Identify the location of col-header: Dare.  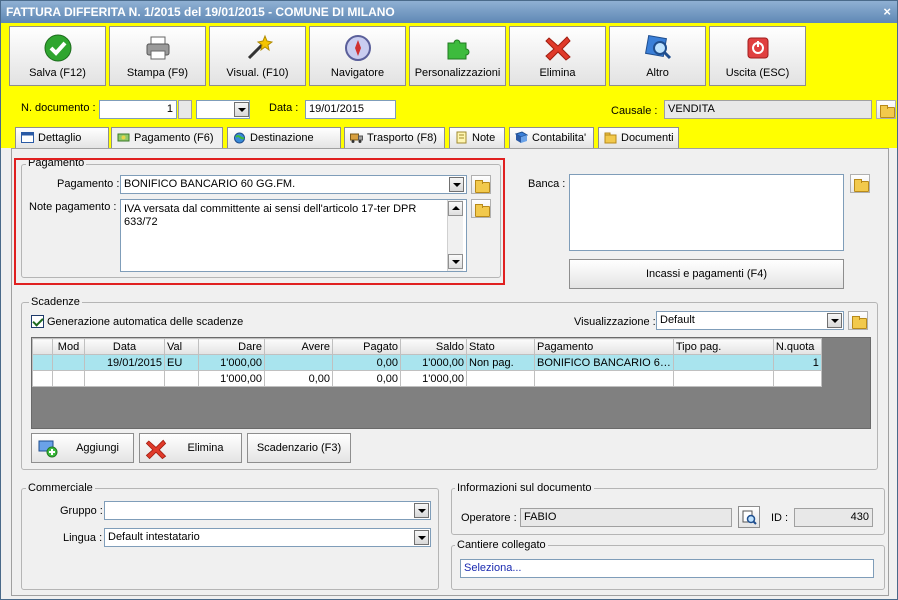
(231, 346).